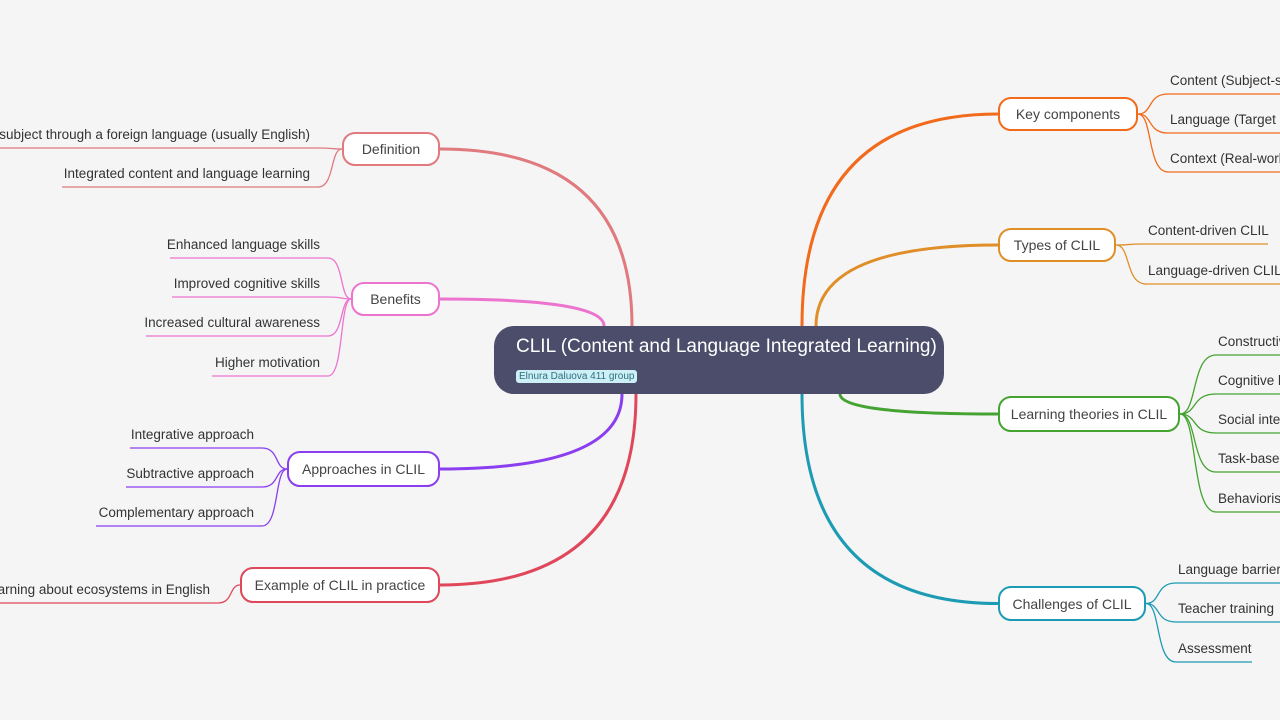 The width and height of the screenshot is (1280, 720). I want to click on subtopic-learning-theories: Social interaction, so click(1249, 420).